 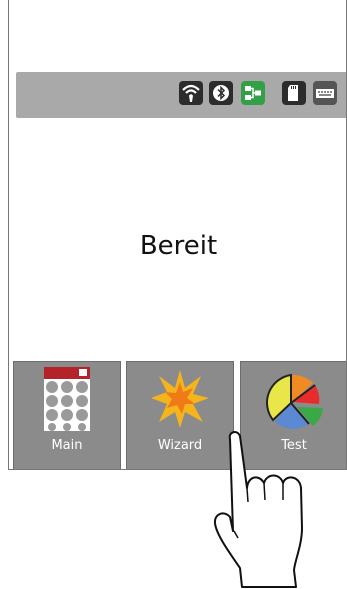 I want to click on tab-main: Main, so click(x=67, y=415).